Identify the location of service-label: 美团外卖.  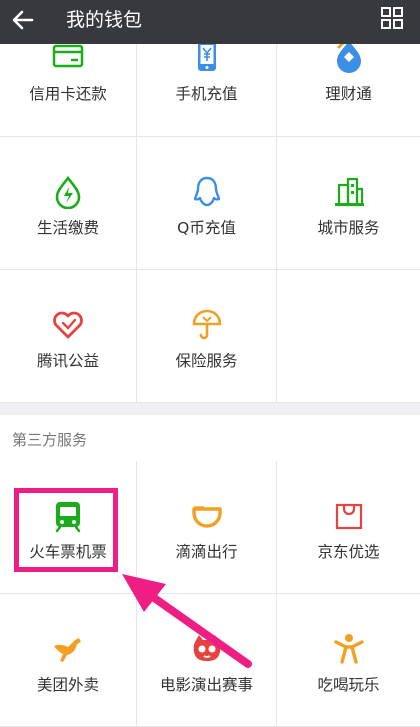
(67, 685).